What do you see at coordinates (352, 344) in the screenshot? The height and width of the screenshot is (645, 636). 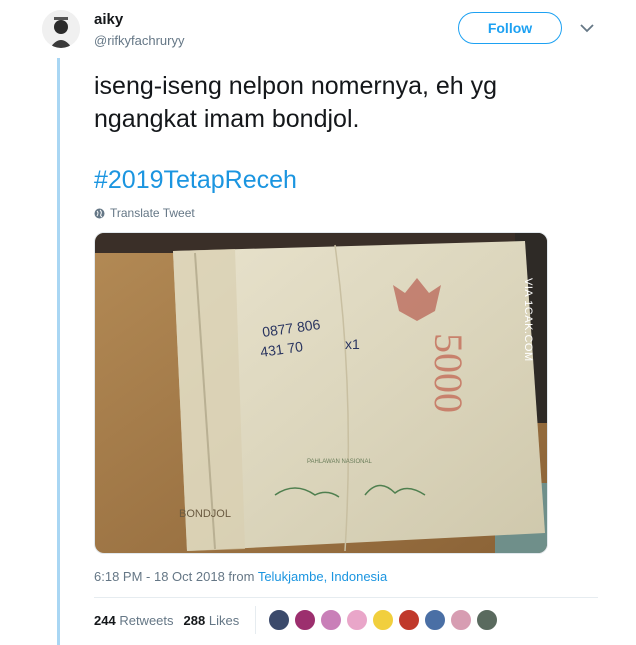 I see `handwriting-mark: x1` at bounding box center [352, 344].